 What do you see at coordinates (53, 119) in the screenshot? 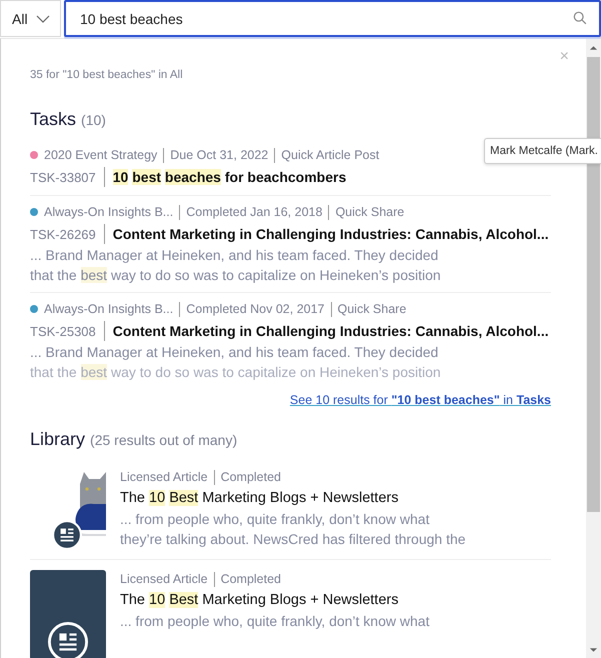
I see `section-heading: Tasks` at bounding box center [53, 119].